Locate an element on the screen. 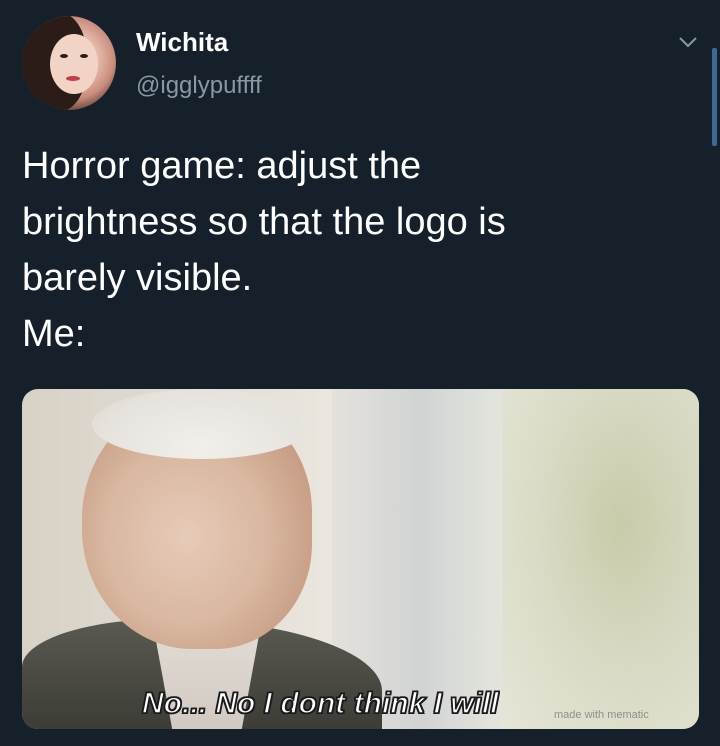  chevron-down-icon is located at coordinates (688, 42).